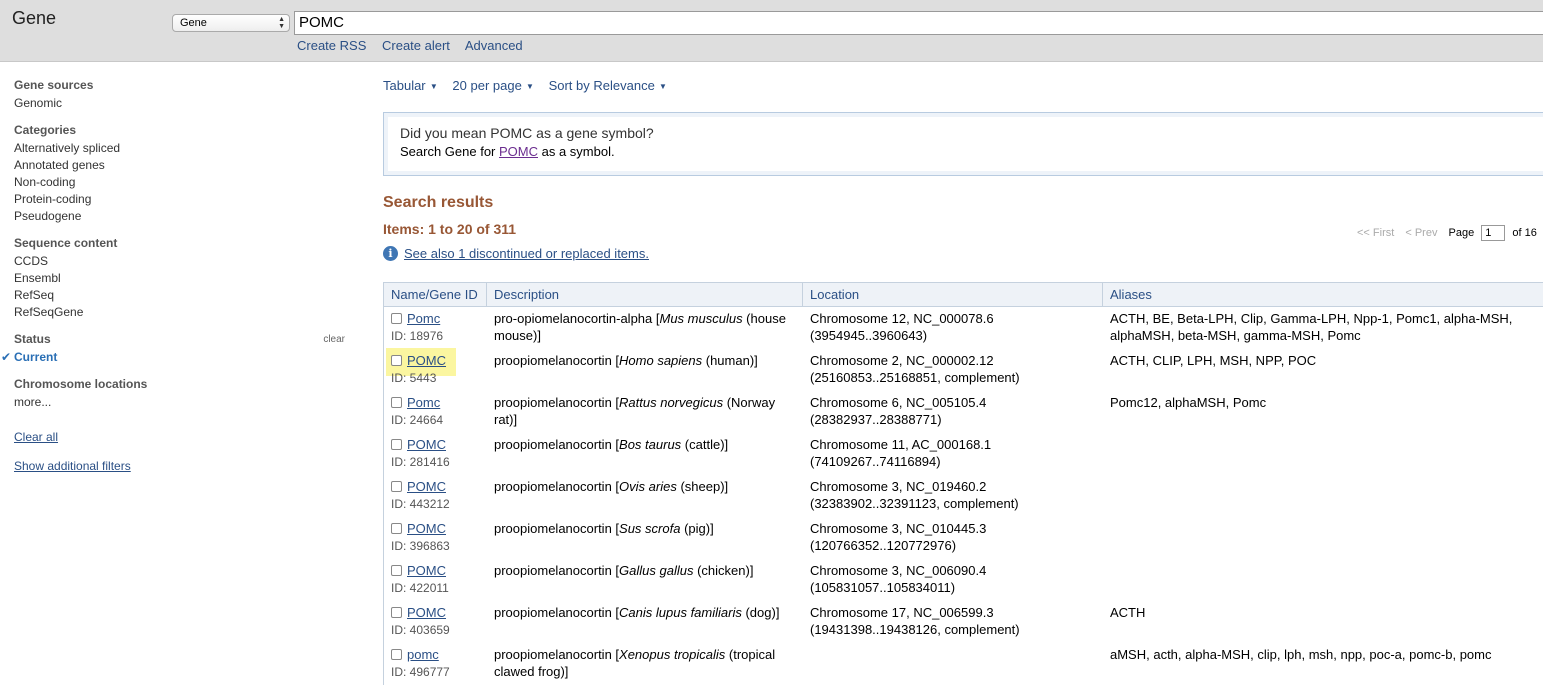 Image resolution: width=1543 pixels, height=685 pixels. I want to click on aliases-cell: ACTH, CLIP, LPH, MSH, NPP, POC, so click(1323, 370).